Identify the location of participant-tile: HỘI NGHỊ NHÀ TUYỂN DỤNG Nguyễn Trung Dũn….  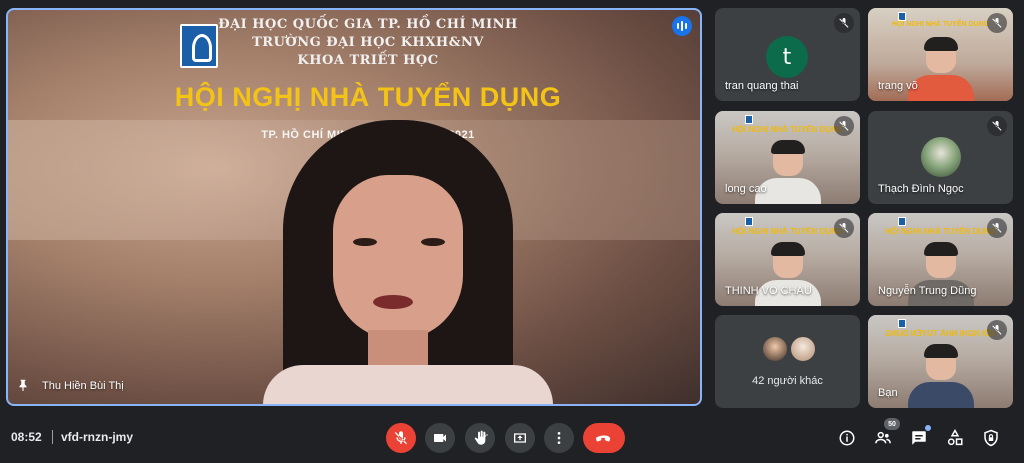
(940, 259).